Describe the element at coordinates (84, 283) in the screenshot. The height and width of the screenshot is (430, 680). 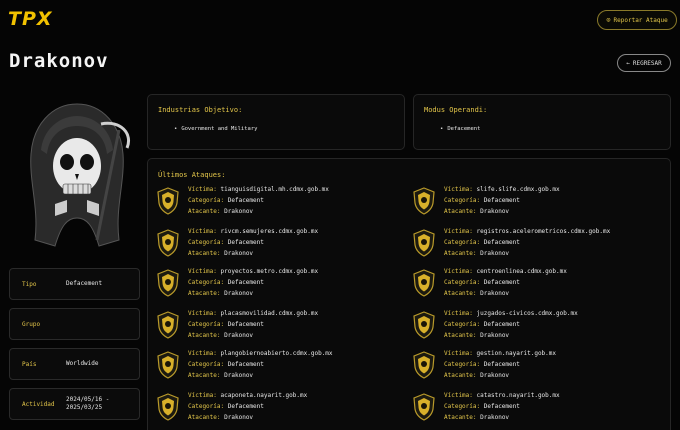
I see `info-type-value: Defacement` at that location.